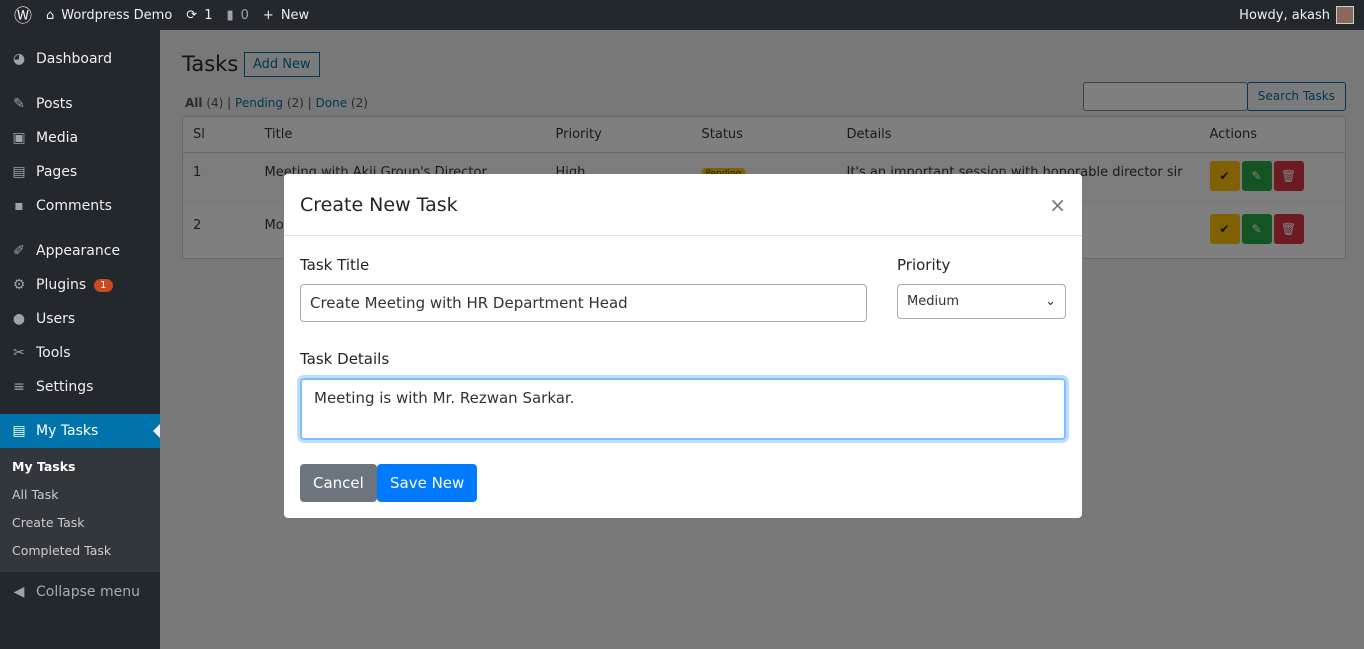 Image resolution: width=1364 pixels, height=649 pixels. I want to click on task-details-textarea: Meeting is with Mr. Rezwan Sarkar., so click(683, 409).